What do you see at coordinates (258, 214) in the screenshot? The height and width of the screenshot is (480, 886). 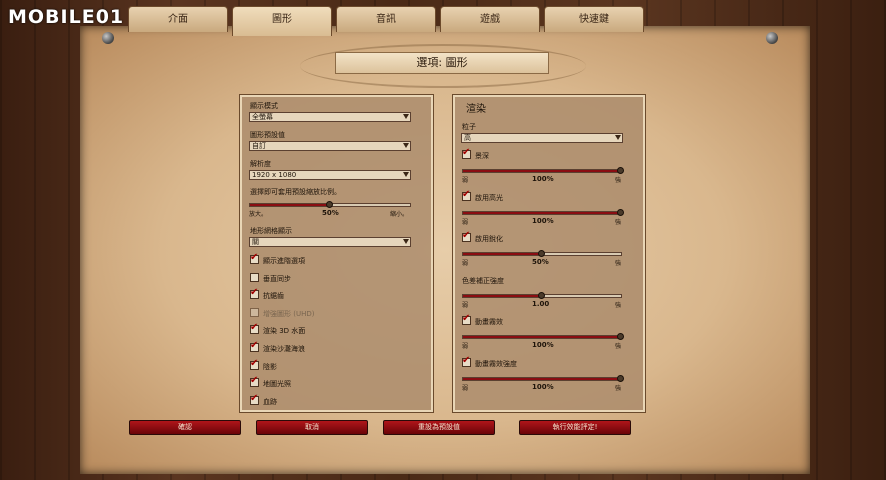 I see `ui-scale-min: 放大。` at bounding box center [258, 214].